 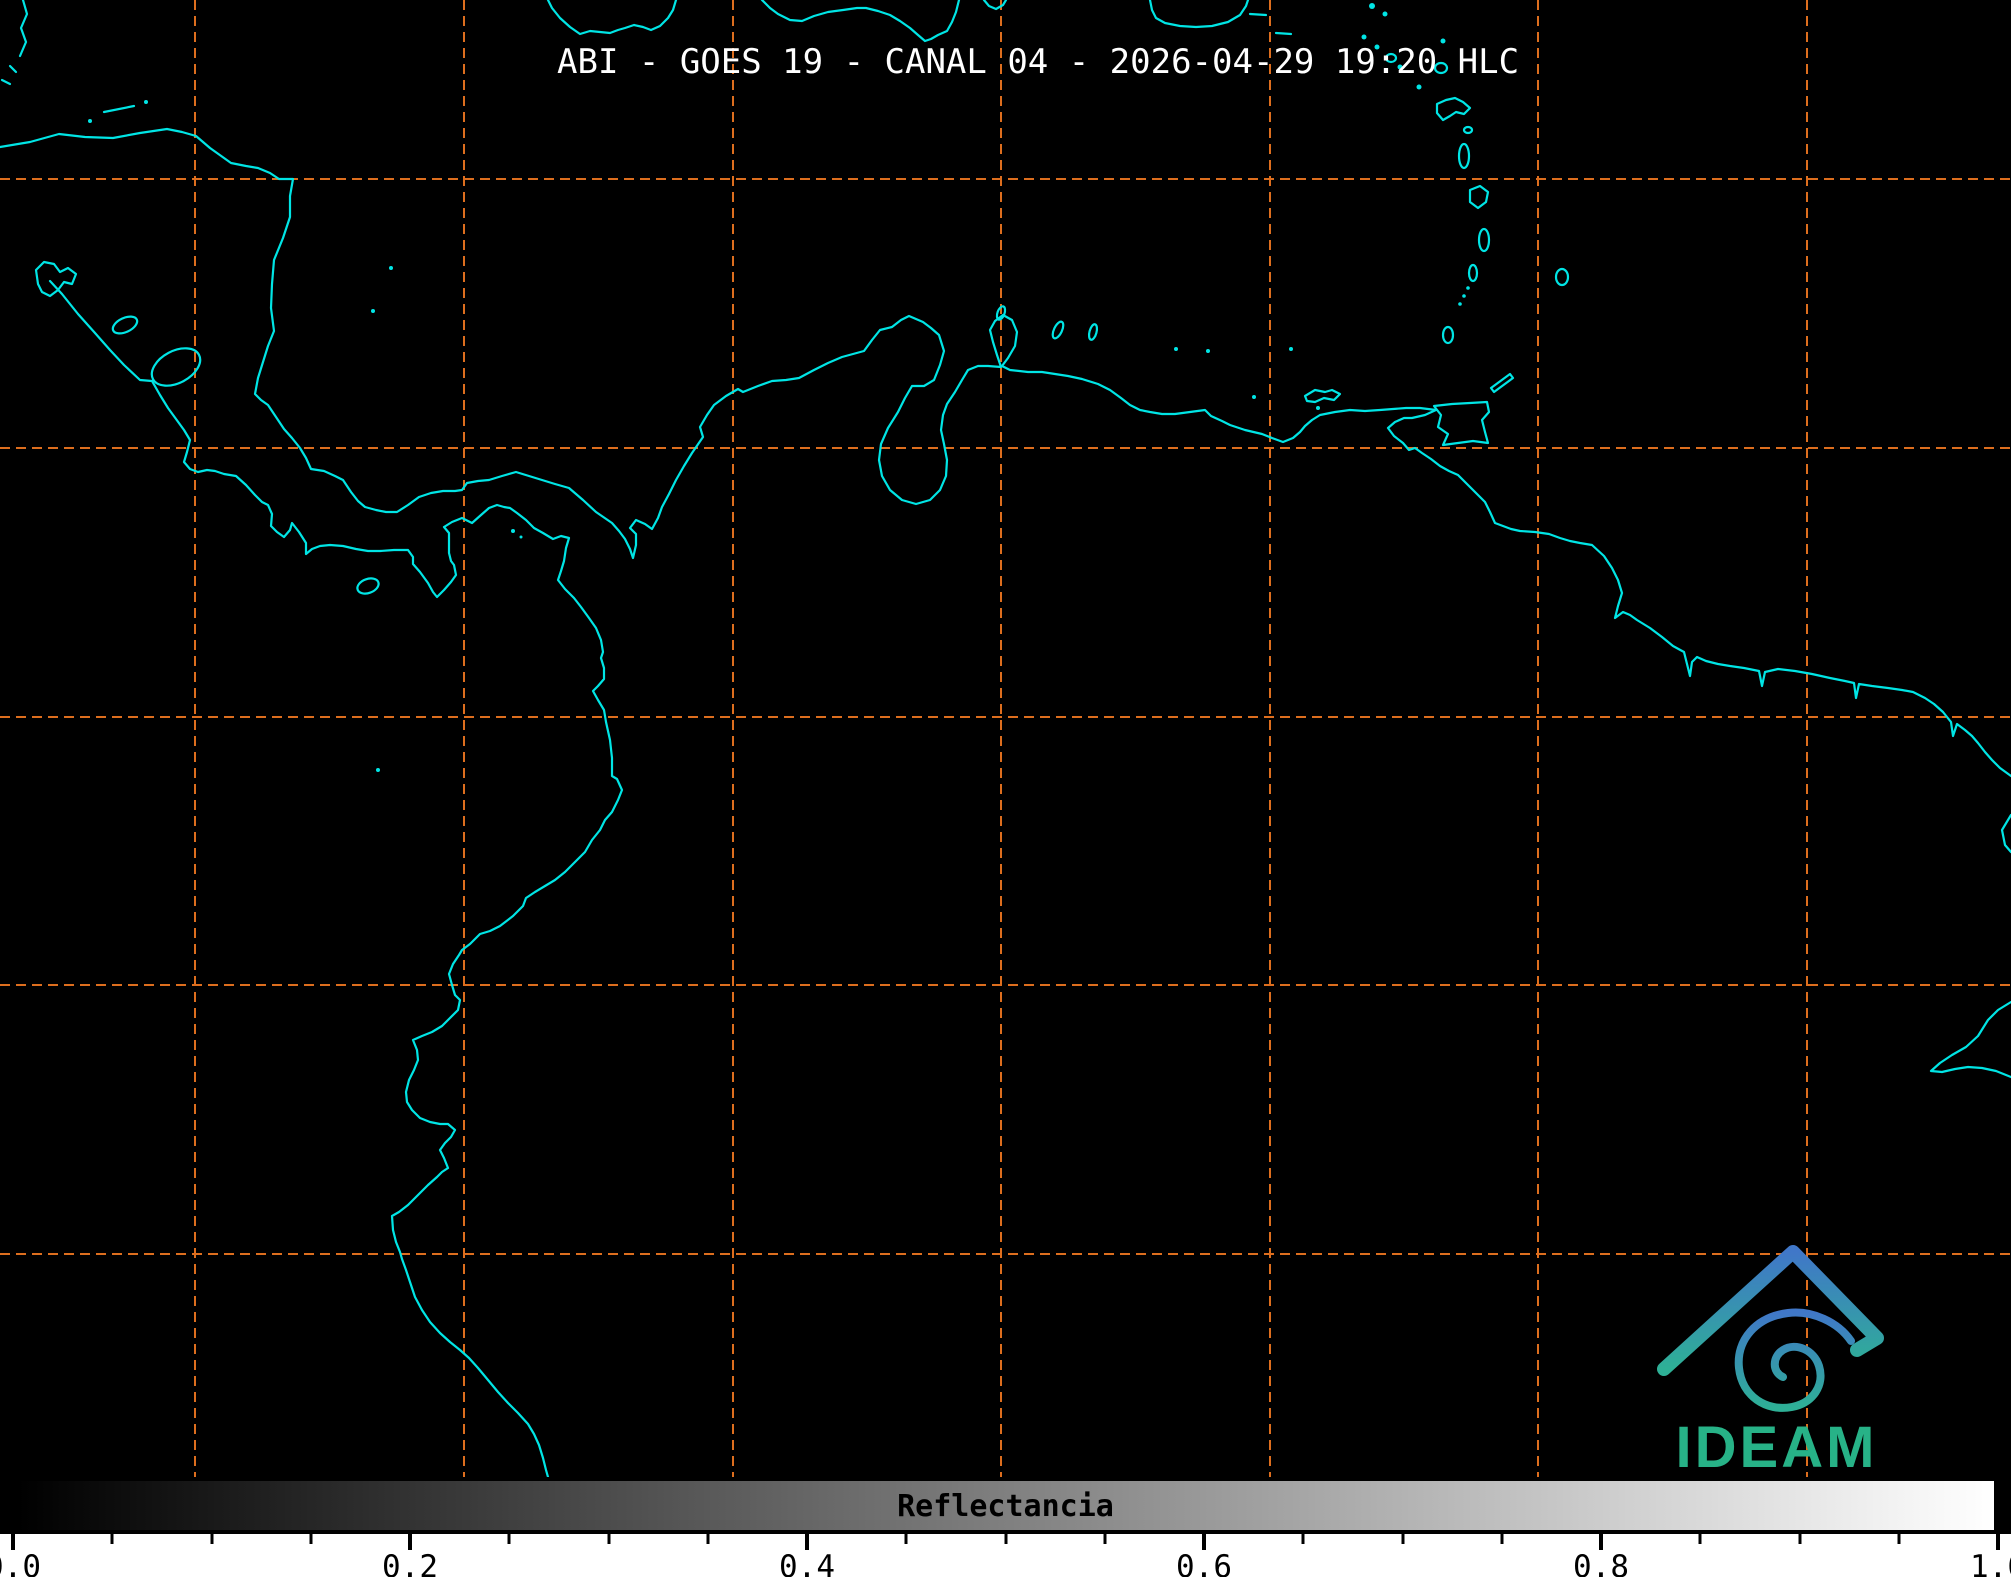 I want to click on lake-managua, so click(x=125, y=325).